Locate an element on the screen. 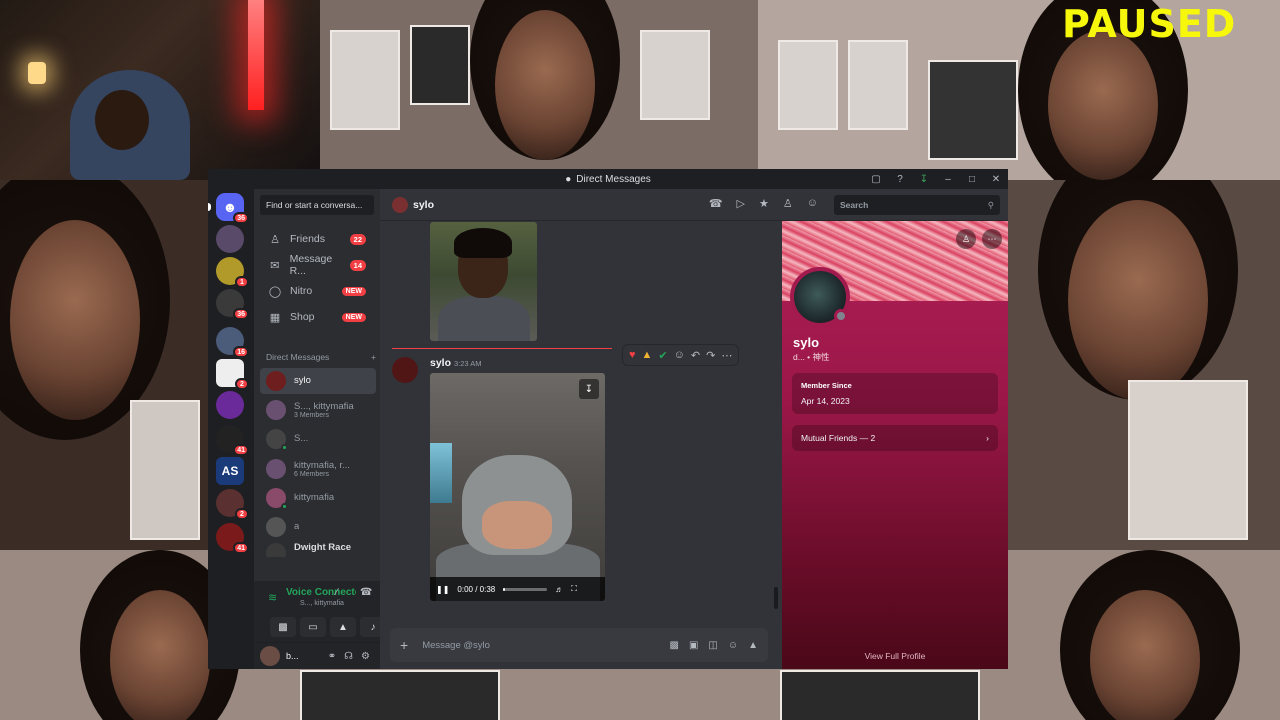 The height and width of the screenshot is (720, 1280). gif-icon: ▣ is located at coordinates (693, 645).